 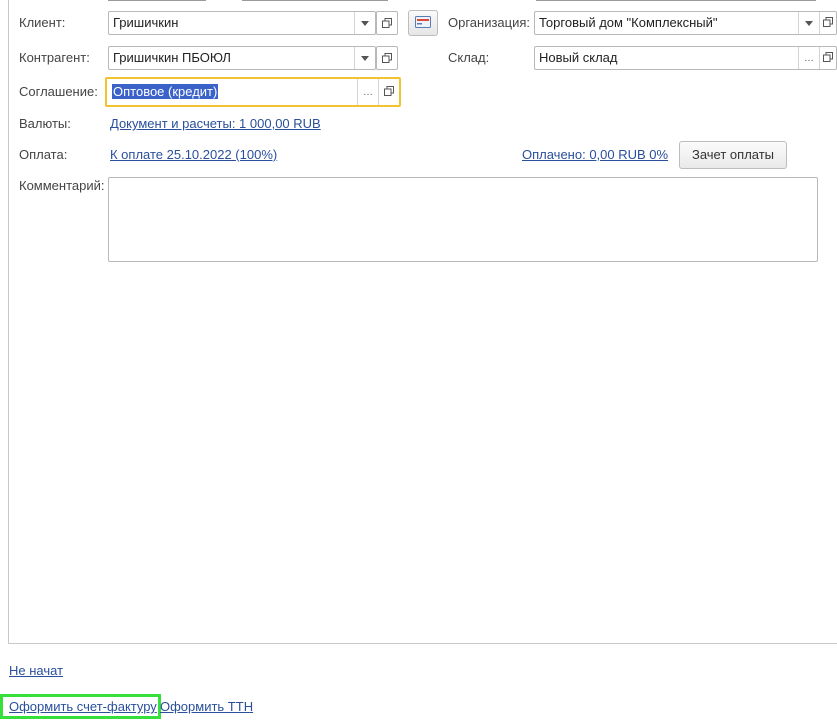 What do you see at coordinates (232, 92) in the screenshot?
I see `agreement-input: Оптовое (кредит)` at bounding box center [232, 92].